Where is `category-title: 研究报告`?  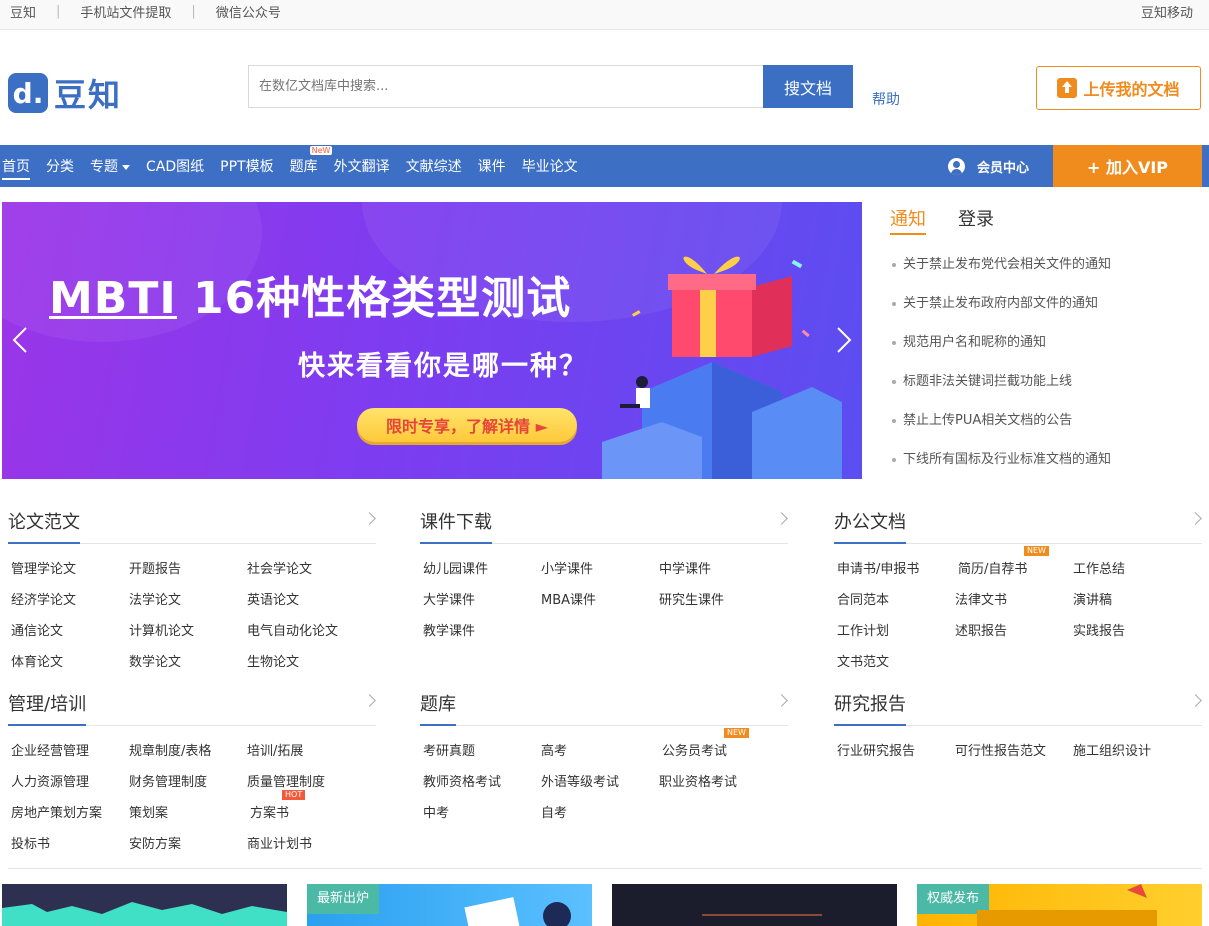
category-title: 研究报告 is located at coordinates (870, 708).